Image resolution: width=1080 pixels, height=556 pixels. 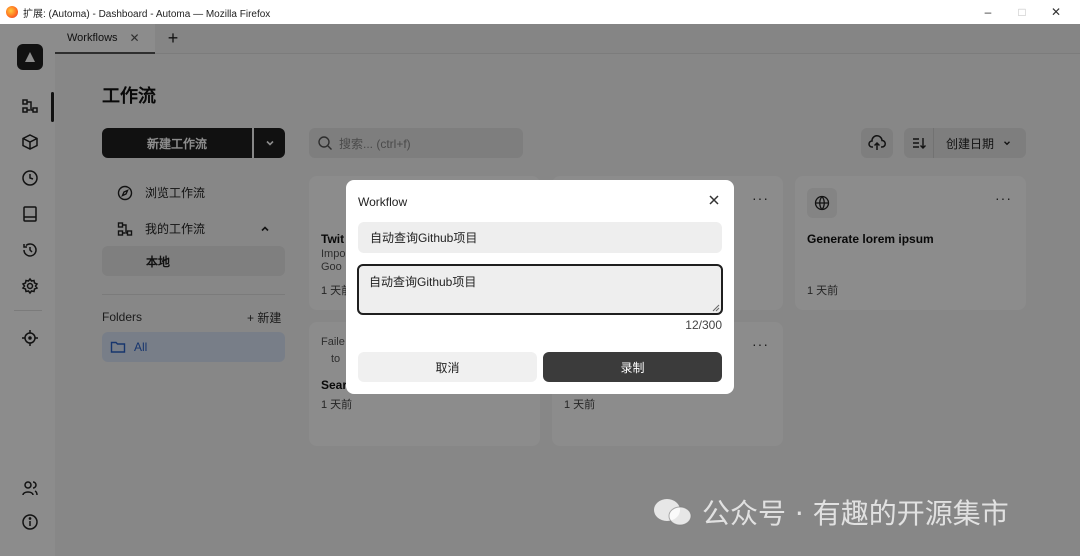 I want to click on wechat-icon, so click(x=673, y=512).